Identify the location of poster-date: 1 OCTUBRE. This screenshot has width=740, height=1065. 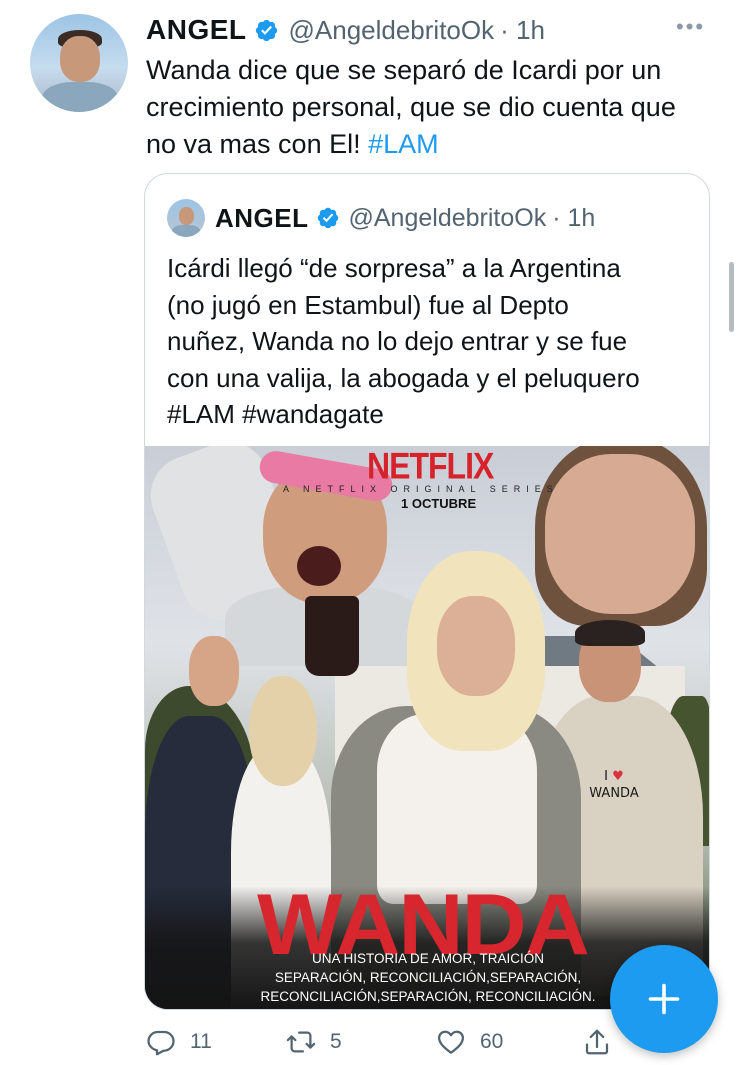
(439, 503).